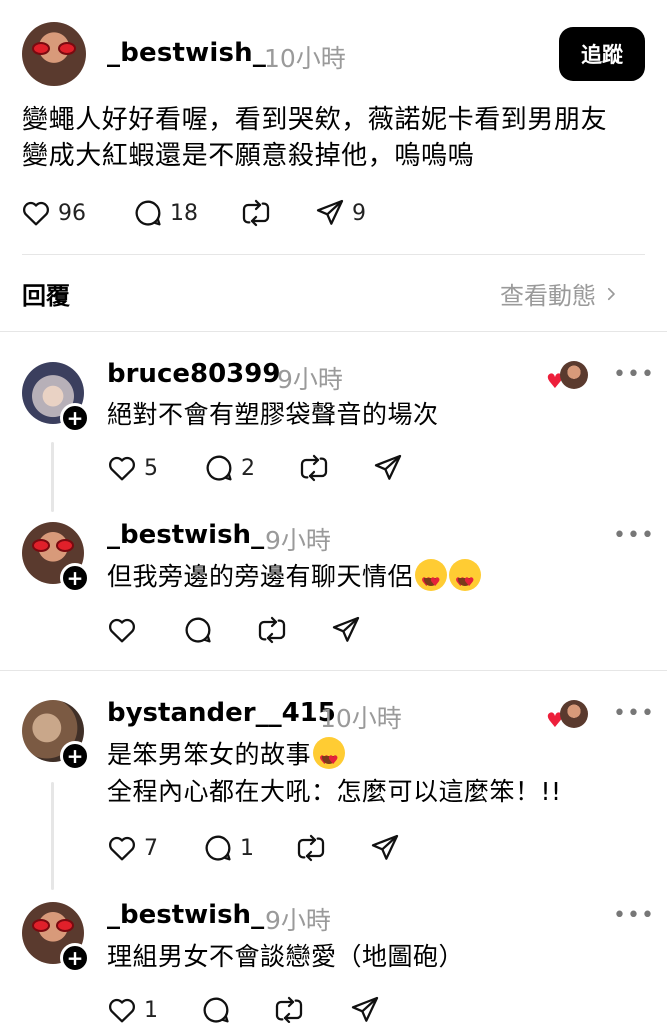  I want to click on like-button, so click(125, 630).